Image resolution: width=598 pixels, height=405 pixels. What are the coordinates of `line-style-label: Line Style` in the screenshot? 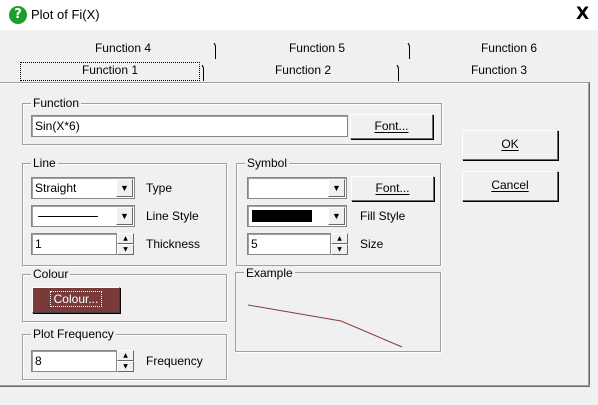 It's located at (172, 216).